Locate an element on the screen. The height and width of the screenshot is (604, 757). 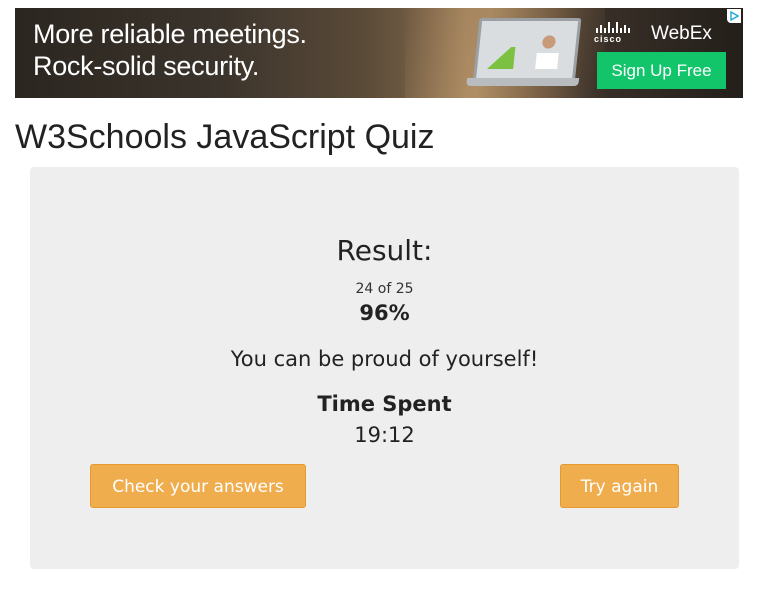
page-title: W3Schools JavaScript Quiz is located at coordinates (225, 137).